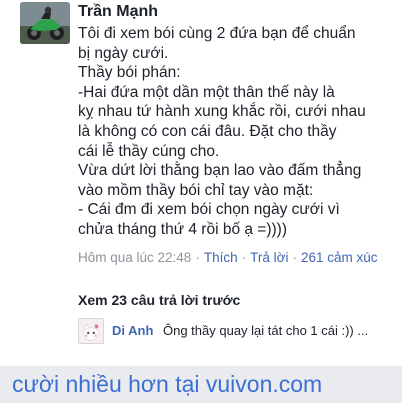 This screenshot has width=402, height=403. What do you see at coordinates (118, 12) in the screenshot?
I see `author-name: Trần Mạnh` at bounding box center [118, 12].